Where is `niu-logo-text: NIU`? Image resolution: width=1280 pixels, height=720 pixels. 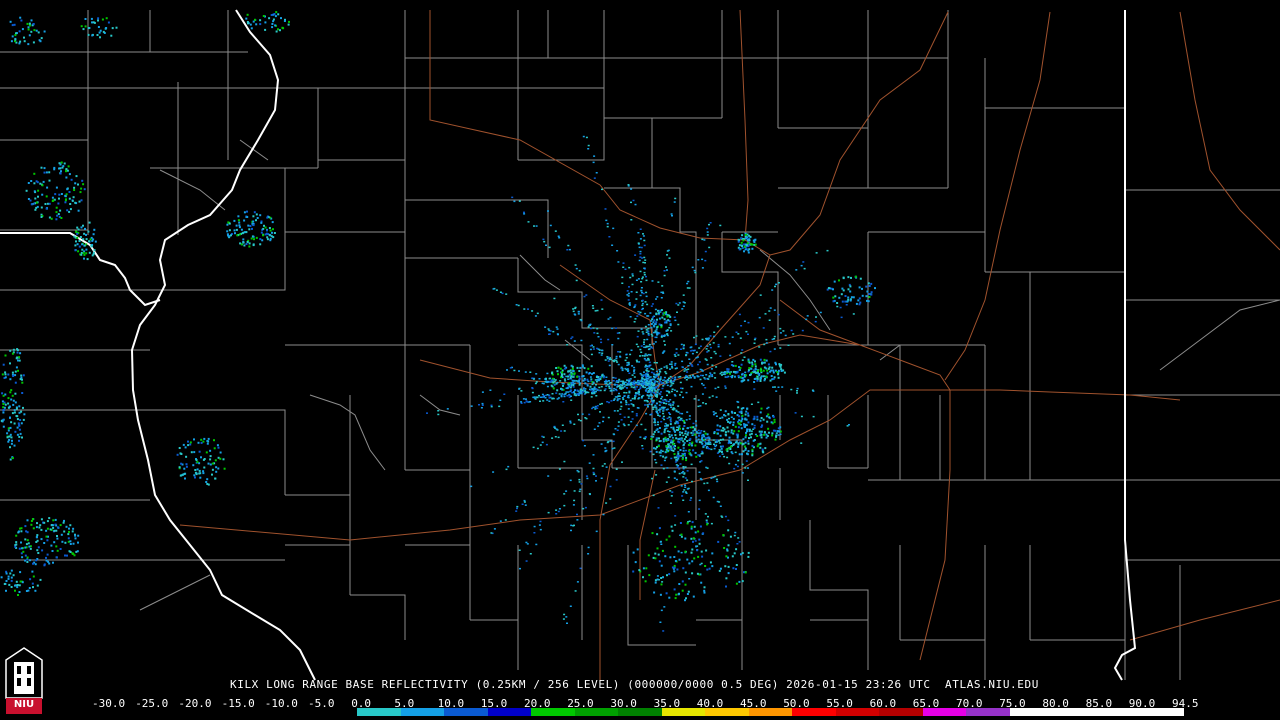
niu-logo-text: NIU is located at coordinates (24, 704).